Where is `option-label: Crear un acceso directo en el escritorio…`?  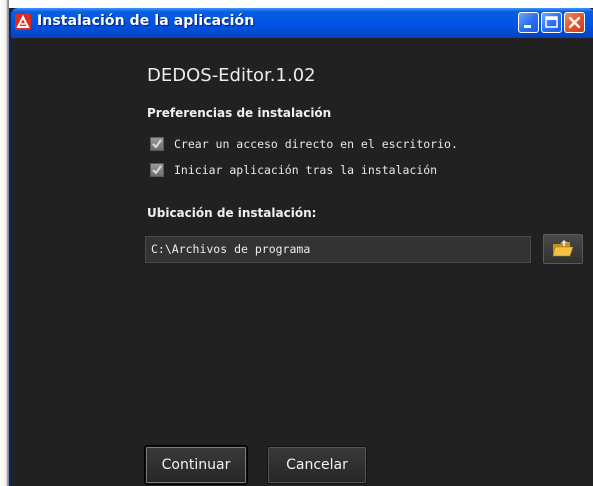
option-label: Crear un acceso directo en el escritorio… is located at coordinates (316, 144).